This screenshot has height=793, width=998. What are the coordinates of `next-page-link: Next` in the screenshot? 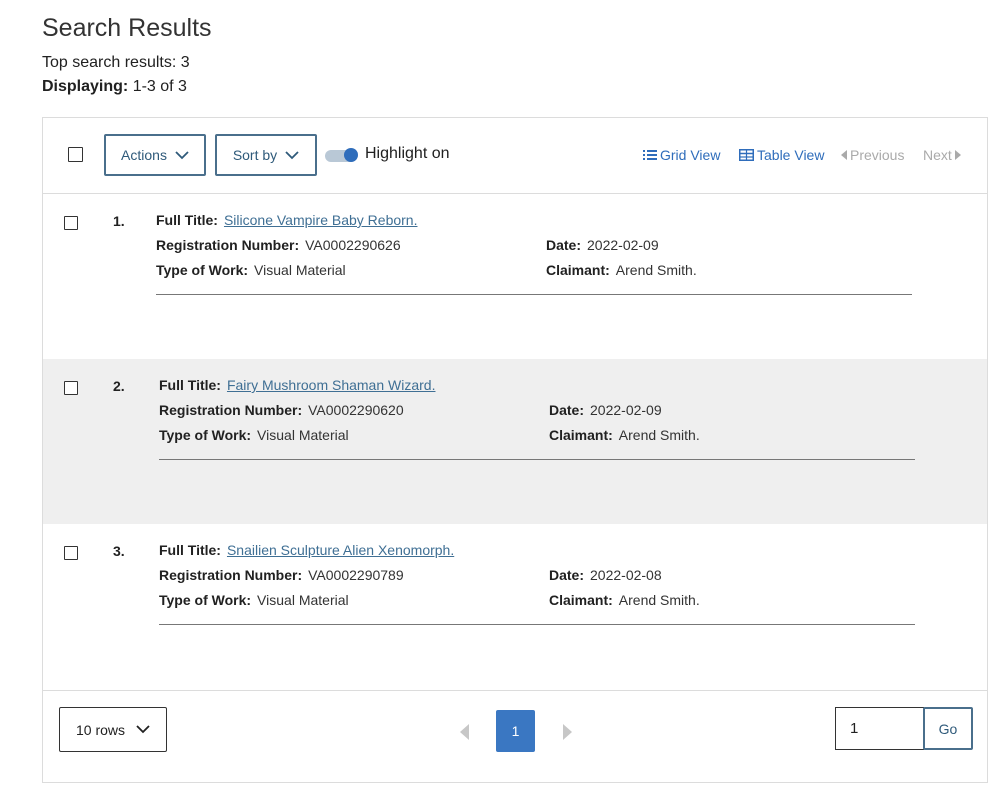 It's located at (942, 155).